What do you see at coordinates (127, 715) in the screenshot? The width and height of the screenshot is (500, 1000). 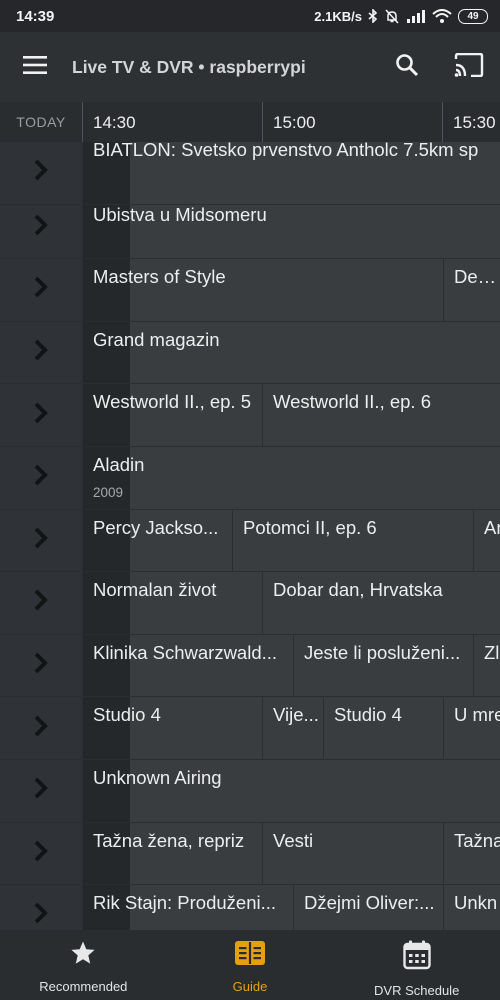 I see `program-title: Studio 4` at bounding box center [127, 715].